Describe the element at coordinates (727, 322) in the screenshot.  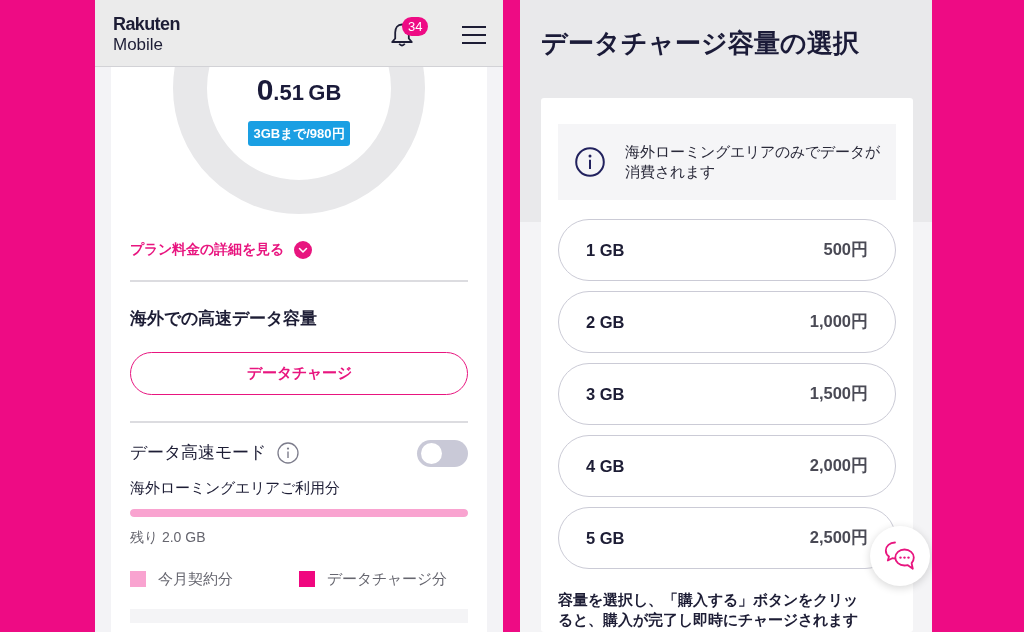
I see `capacity-option: 2 GB 1,000円` at that location.